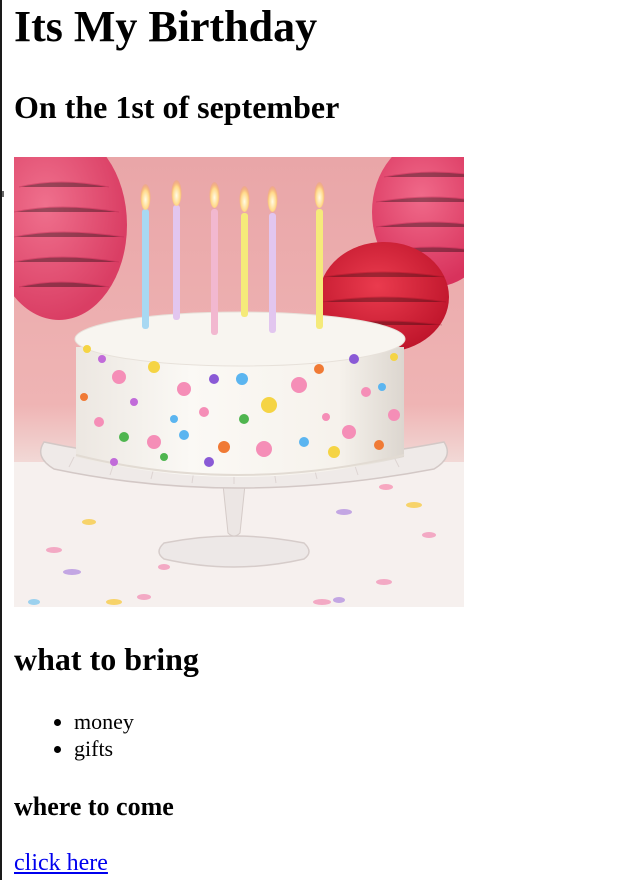  I want to click on list-item-label: money, so click(104, 721).